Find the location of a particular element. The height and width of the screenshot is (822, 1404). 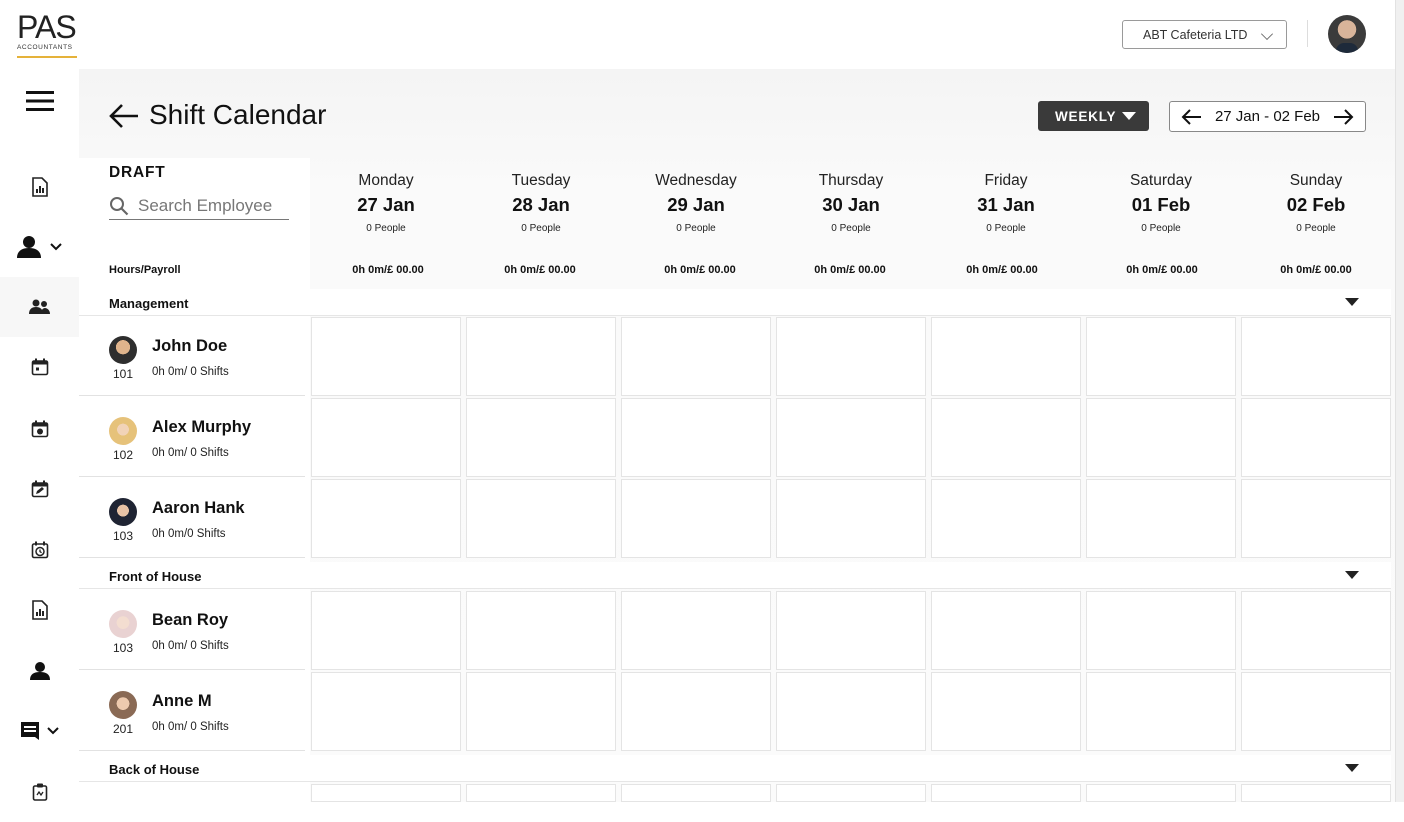

back-arrow-icon is located at coordinates (124, 116).